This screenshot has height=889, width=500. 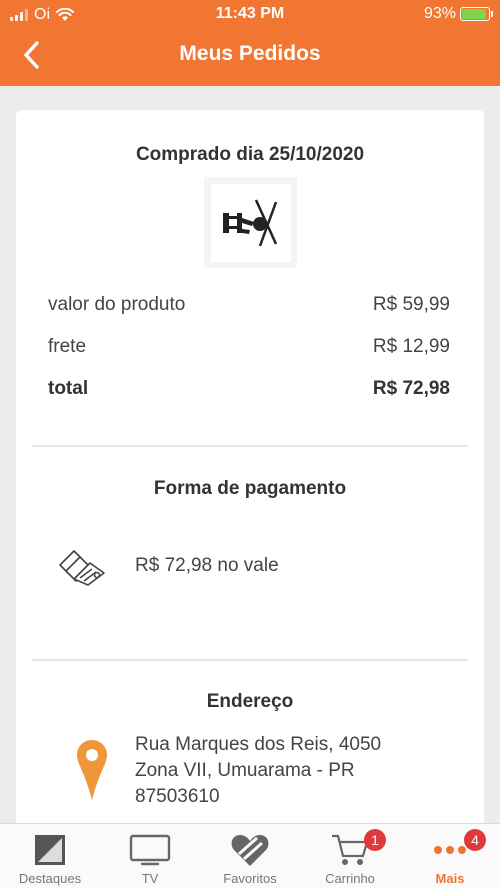 I want to click on tab-label: Favoritos, so click(x=250, y=878).